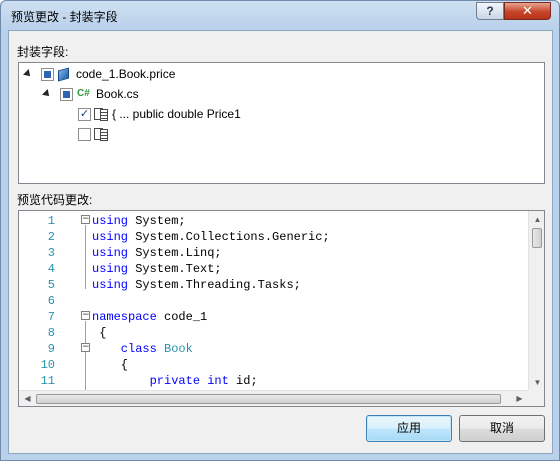 This screenshot has height=461, width=560. I want to click on code-text: class Book, so click(142, 349).